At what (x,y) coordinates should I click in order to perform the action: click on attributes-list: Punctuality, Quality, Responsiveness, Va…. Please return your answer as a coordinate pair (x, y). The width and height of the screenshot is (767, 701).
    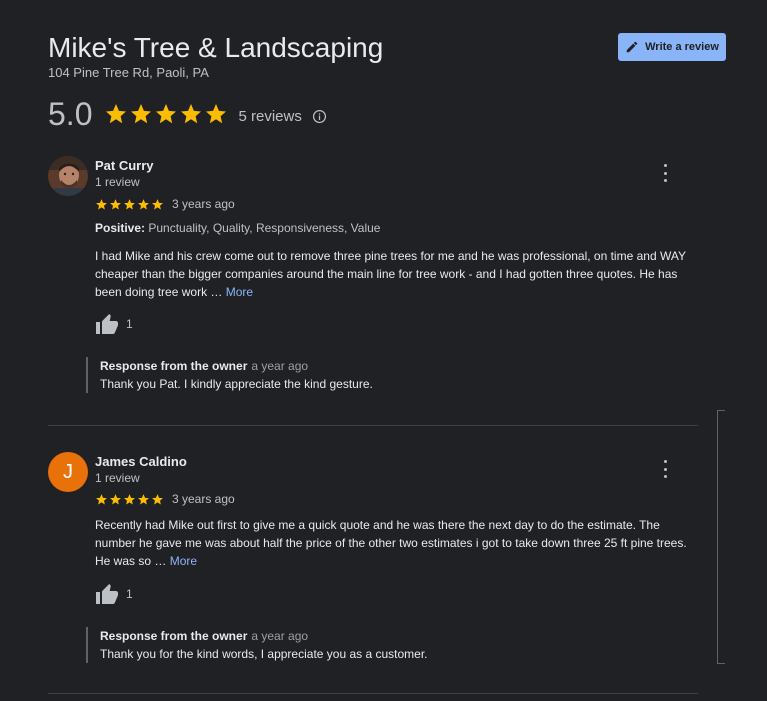
    Looking at the image, I should click on (264, 228).